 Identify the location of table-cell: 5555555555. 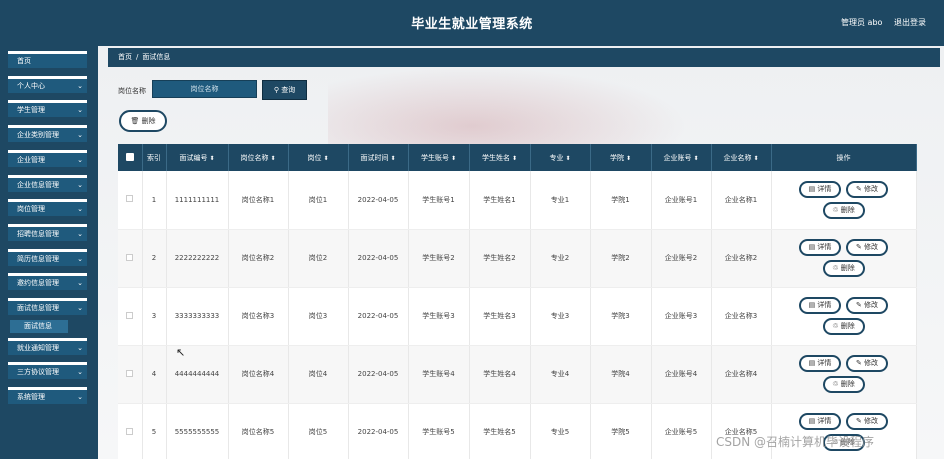
(197, 431).